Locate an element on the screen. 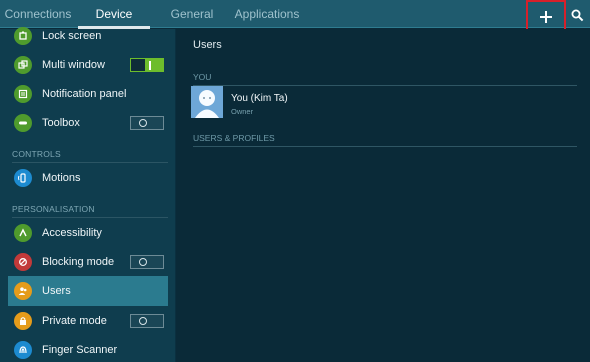 The image size is (590, 362). user-row-owner: You (Kim Ta) Owner is located at coordinates (384, 103).